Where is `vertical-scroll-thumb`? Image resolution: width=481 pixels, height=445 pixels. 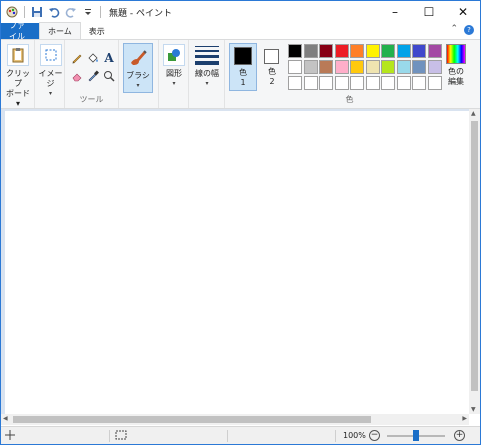 vertical-scroll-thumb is located at coordinates (474, 256).